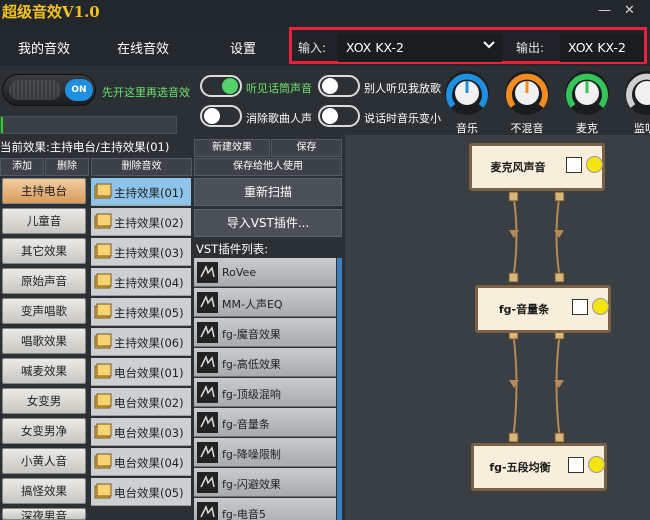 Image resolution: width=650 pixels, height=520 pixels. What do you see at coordinates (44, 281) in the screenshot?
I see `category-item: 原始声音` at bounding box center [44, 281].